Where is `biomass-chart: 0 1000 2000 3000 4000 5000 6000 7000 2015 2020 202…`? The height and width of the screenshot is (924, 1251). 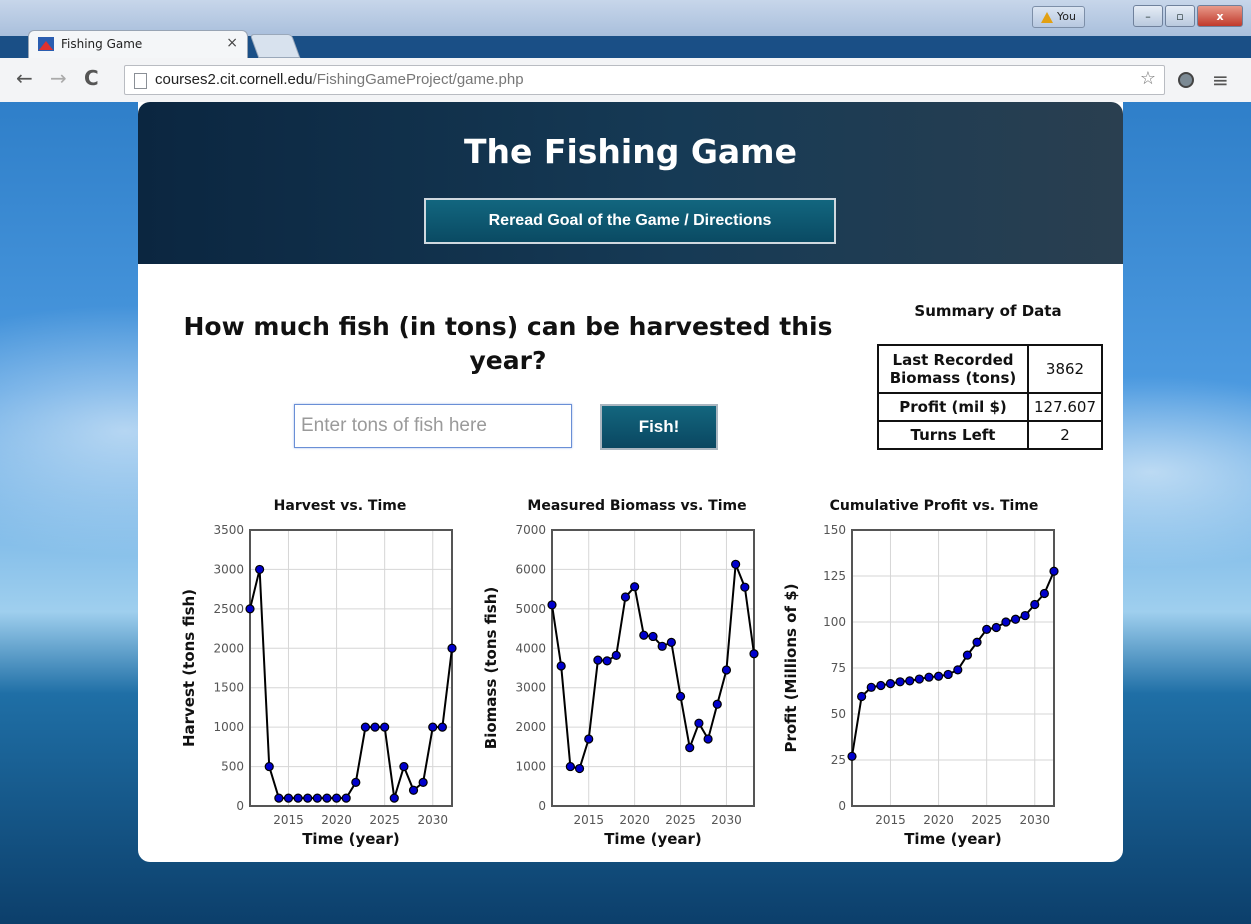 biomass-chart: 0 1000 2000 3000 4000 5000 6000 7000 2015 2020 202… is located at coordinates (620, 685).